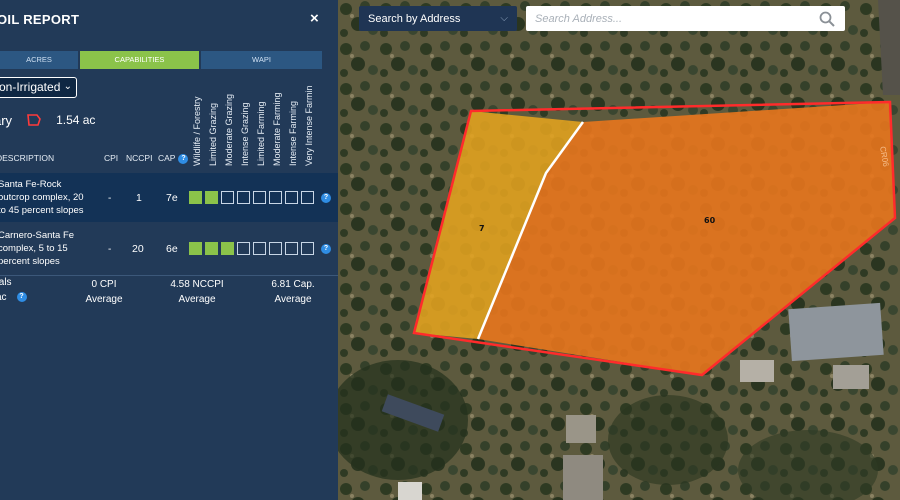 The height and width of the screenshot is (500, 900). Describe the element at coordinates (197, 284) in the screenshot. I see `total-nccpi-value: 4.58 NCCPI` at that location.